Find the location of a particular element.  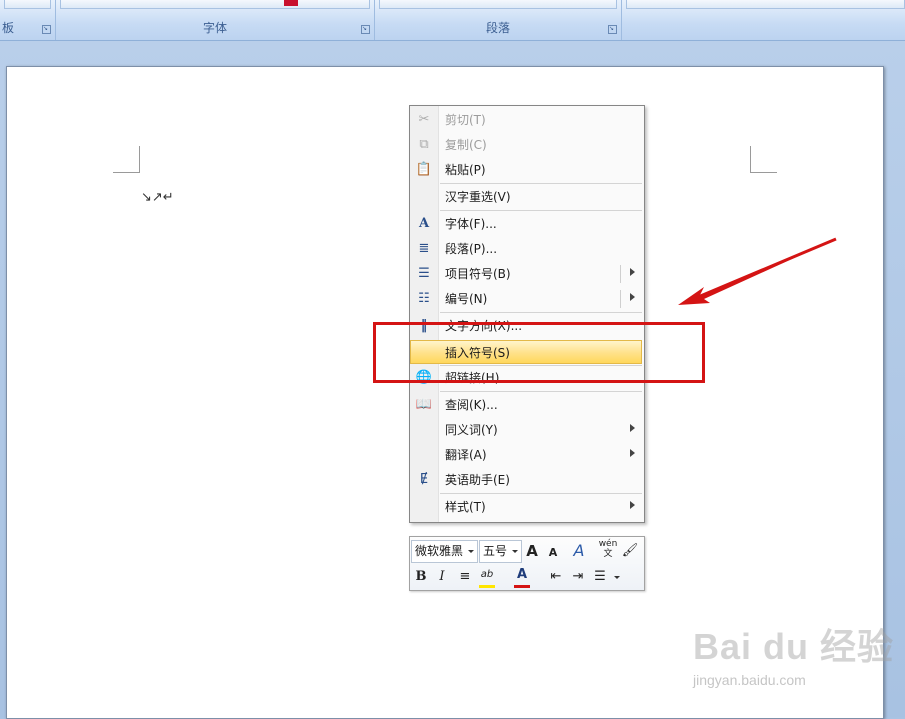

margin-corner-mark-right is located at coordinates (763, 159).